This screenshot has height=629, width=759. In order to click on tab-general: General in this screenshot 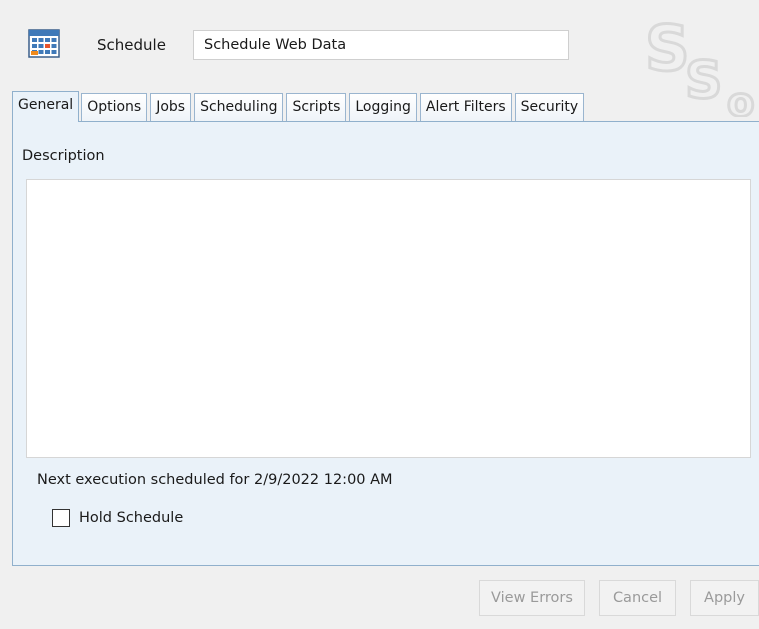, I will do `click(46, 106)`.